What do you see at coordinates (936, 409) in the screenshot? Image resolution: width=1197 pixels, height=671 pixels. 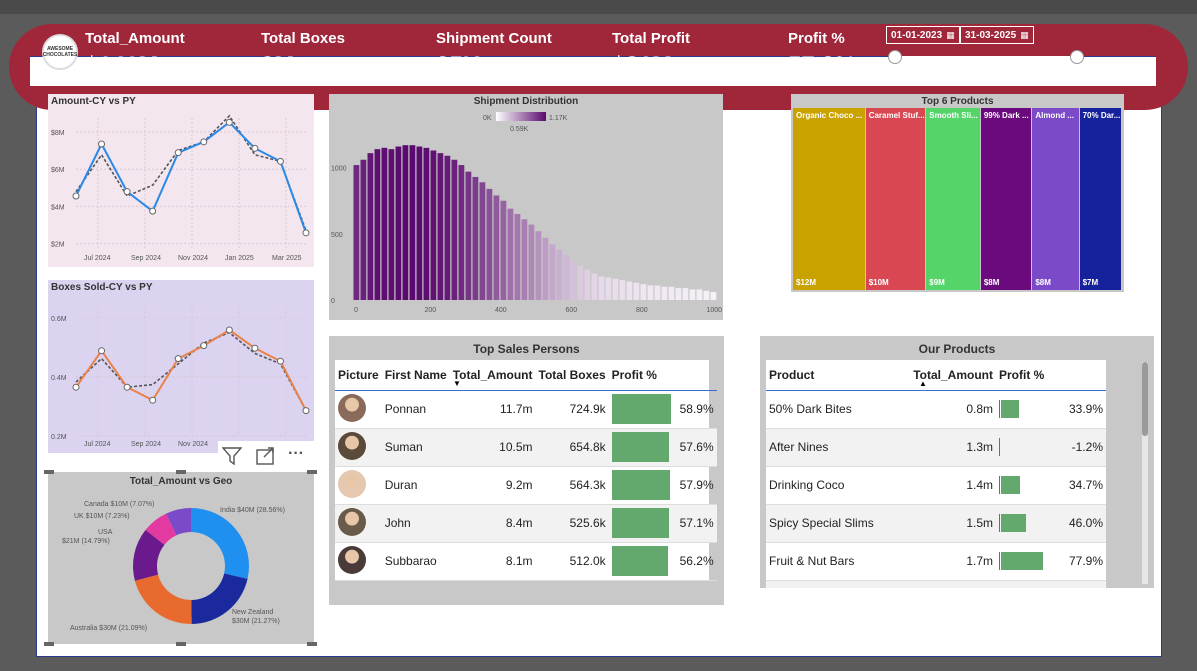 I see `table-row: 50% Dark Bites 0.8m 33.9%` at bounding box center [936, 409].